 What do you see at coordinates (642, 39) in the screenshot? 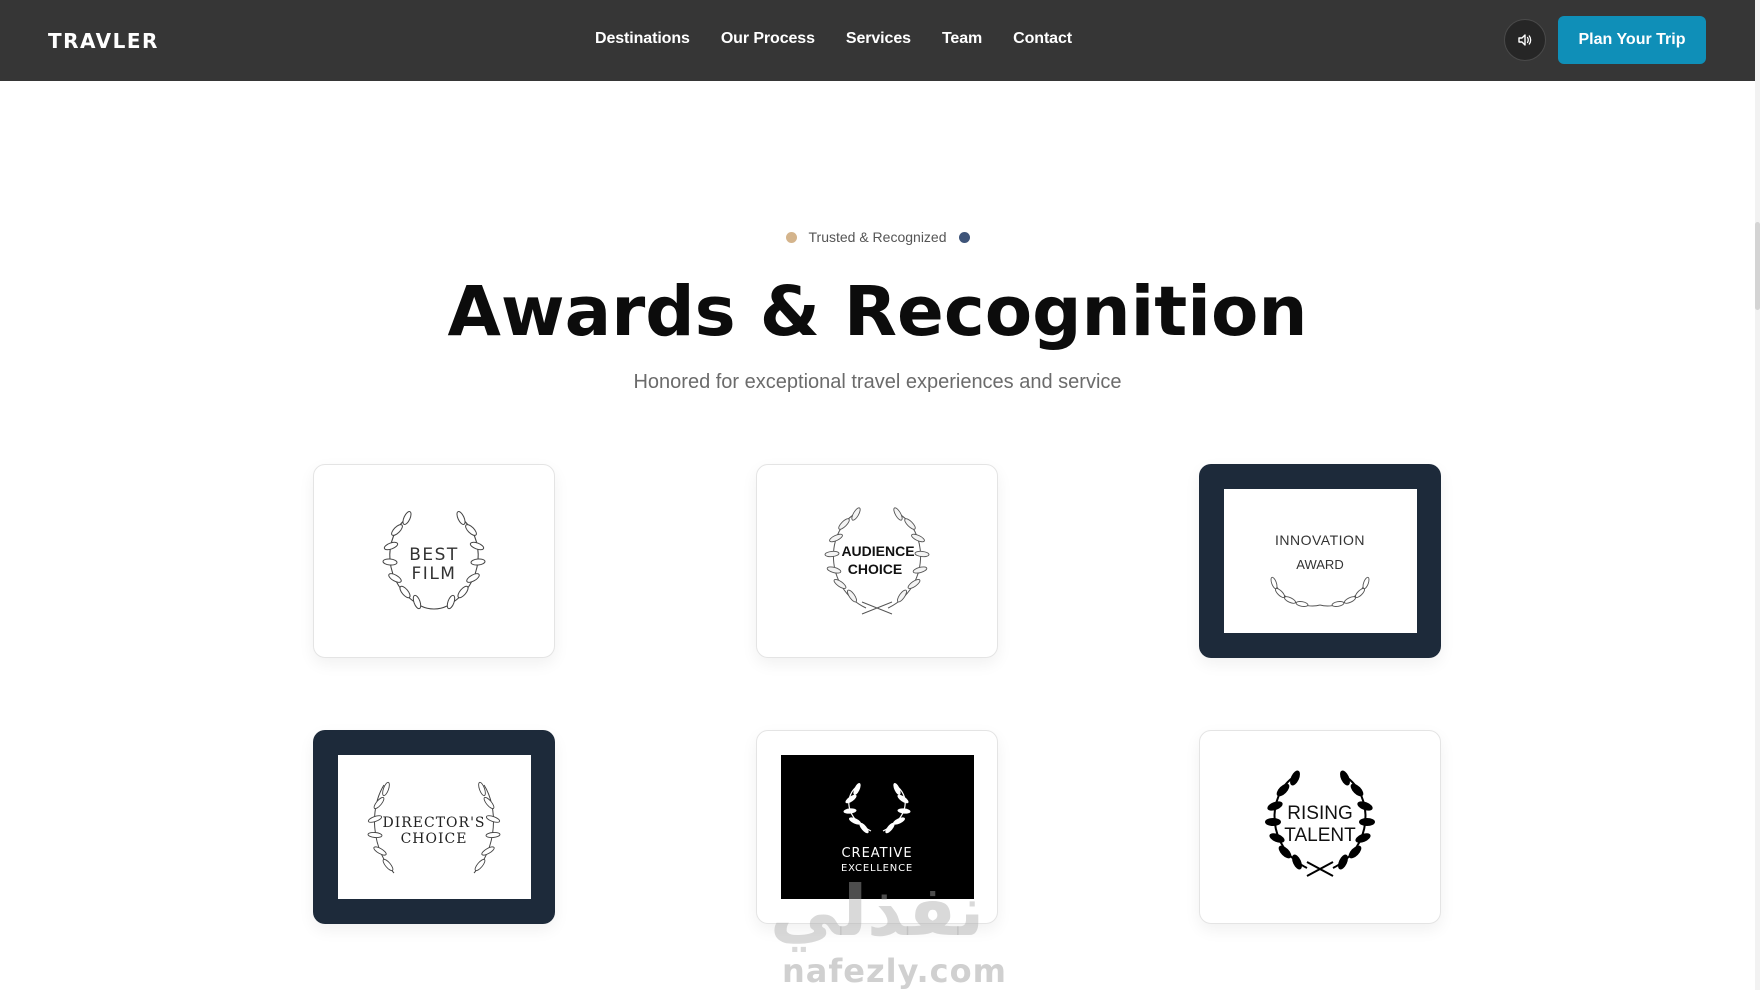
I see `nav-link-destinations: Destinations` at bounding box center [642, 39].